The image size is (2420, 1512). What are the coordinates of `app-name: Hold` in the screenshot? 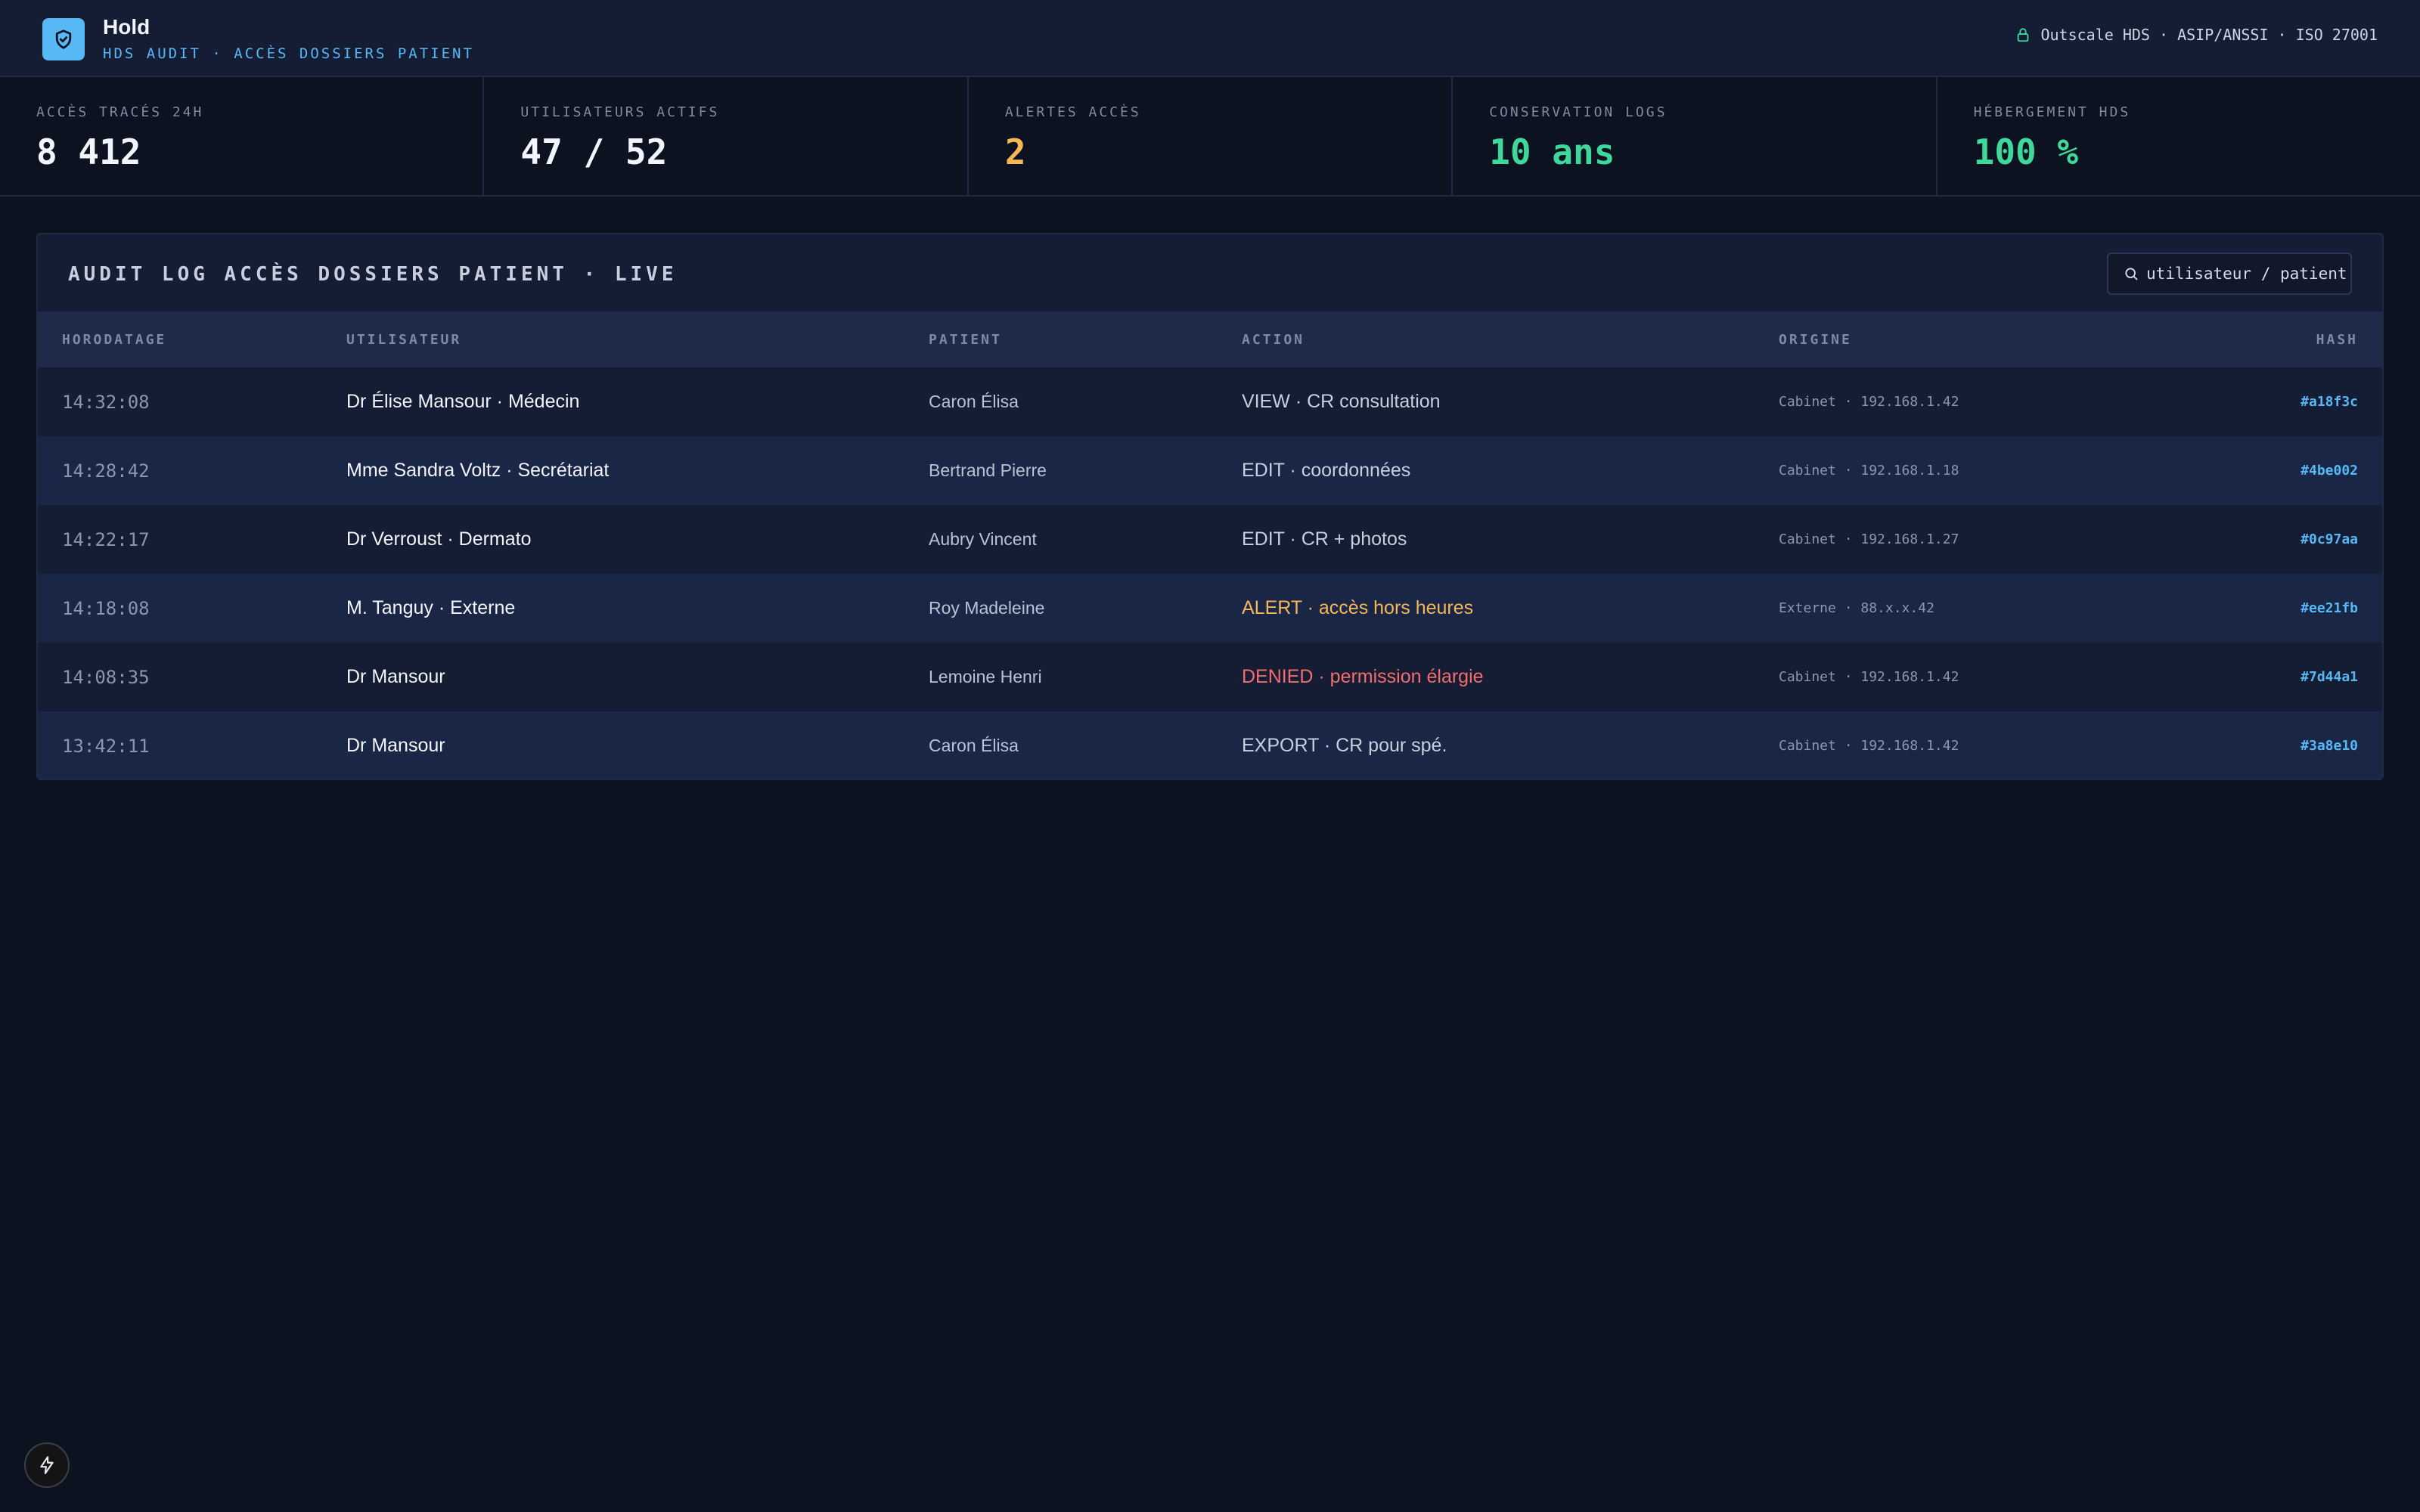 It's located at (126, 27).